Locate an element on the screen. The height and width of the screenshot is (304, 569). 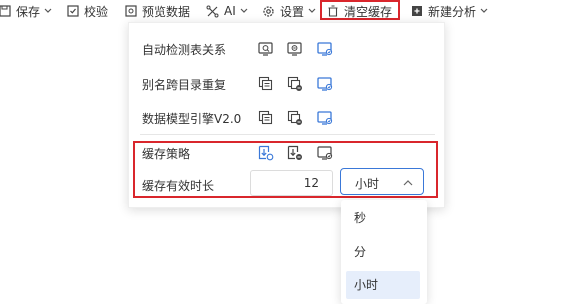
row-label-alias-duplicate: 别名跨目录重复 is located at coordinates (184, 85).